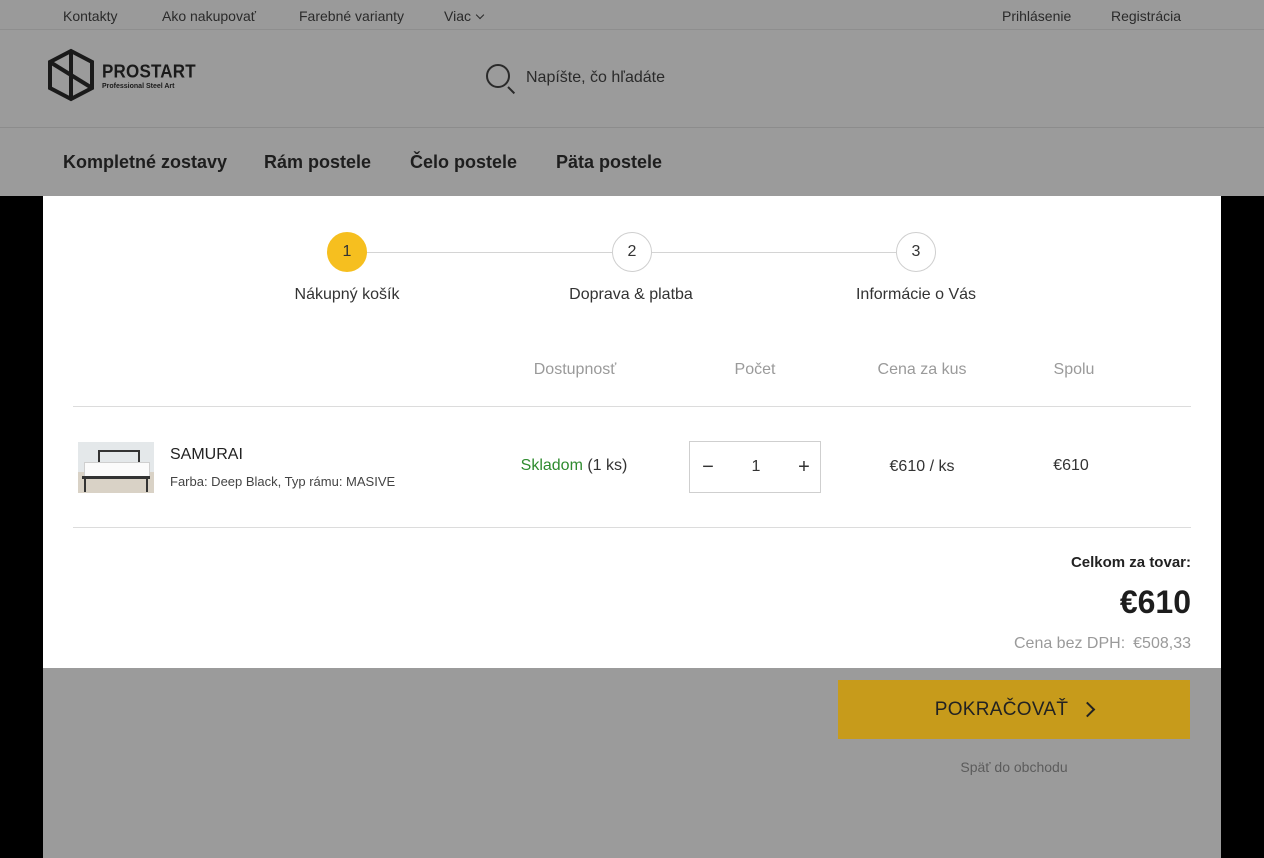  Describe the element at coordinates (71, 75) in the screenshot. I see `logo-mark-icon` at that location.